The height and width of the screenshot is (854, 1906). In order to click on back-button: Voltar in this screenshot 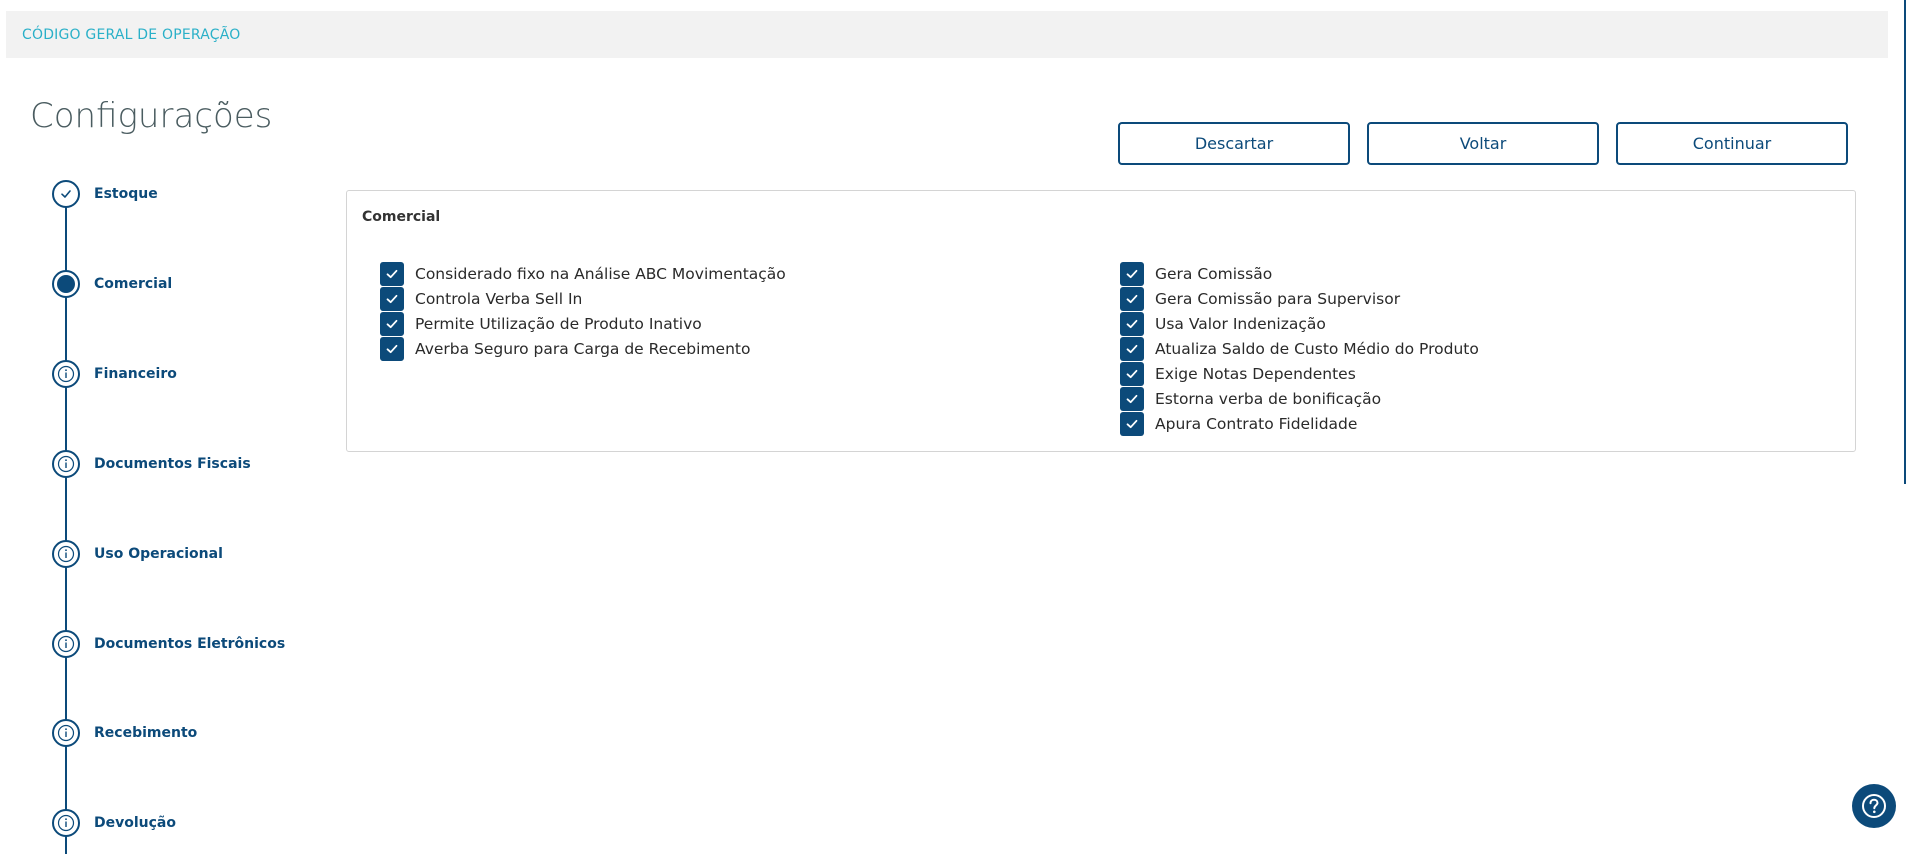, I will do `click(1483, 143)`.